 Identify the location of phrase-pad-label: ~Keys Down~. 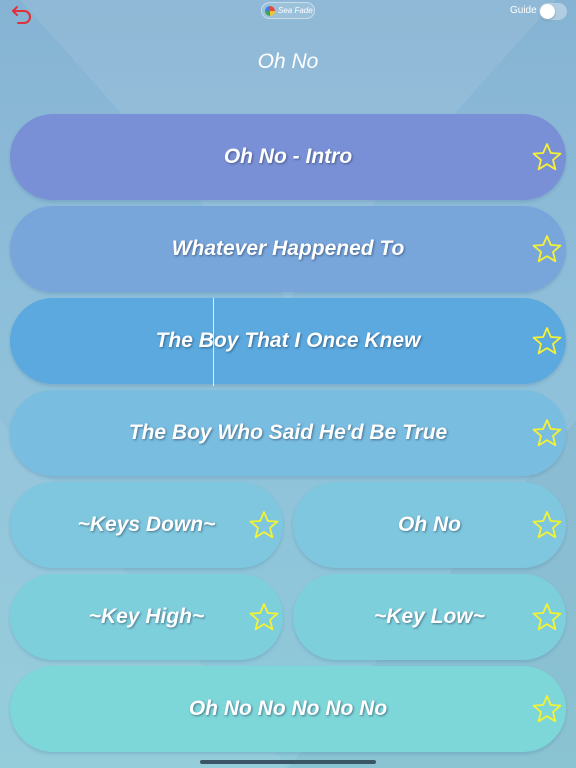
(146, 524).